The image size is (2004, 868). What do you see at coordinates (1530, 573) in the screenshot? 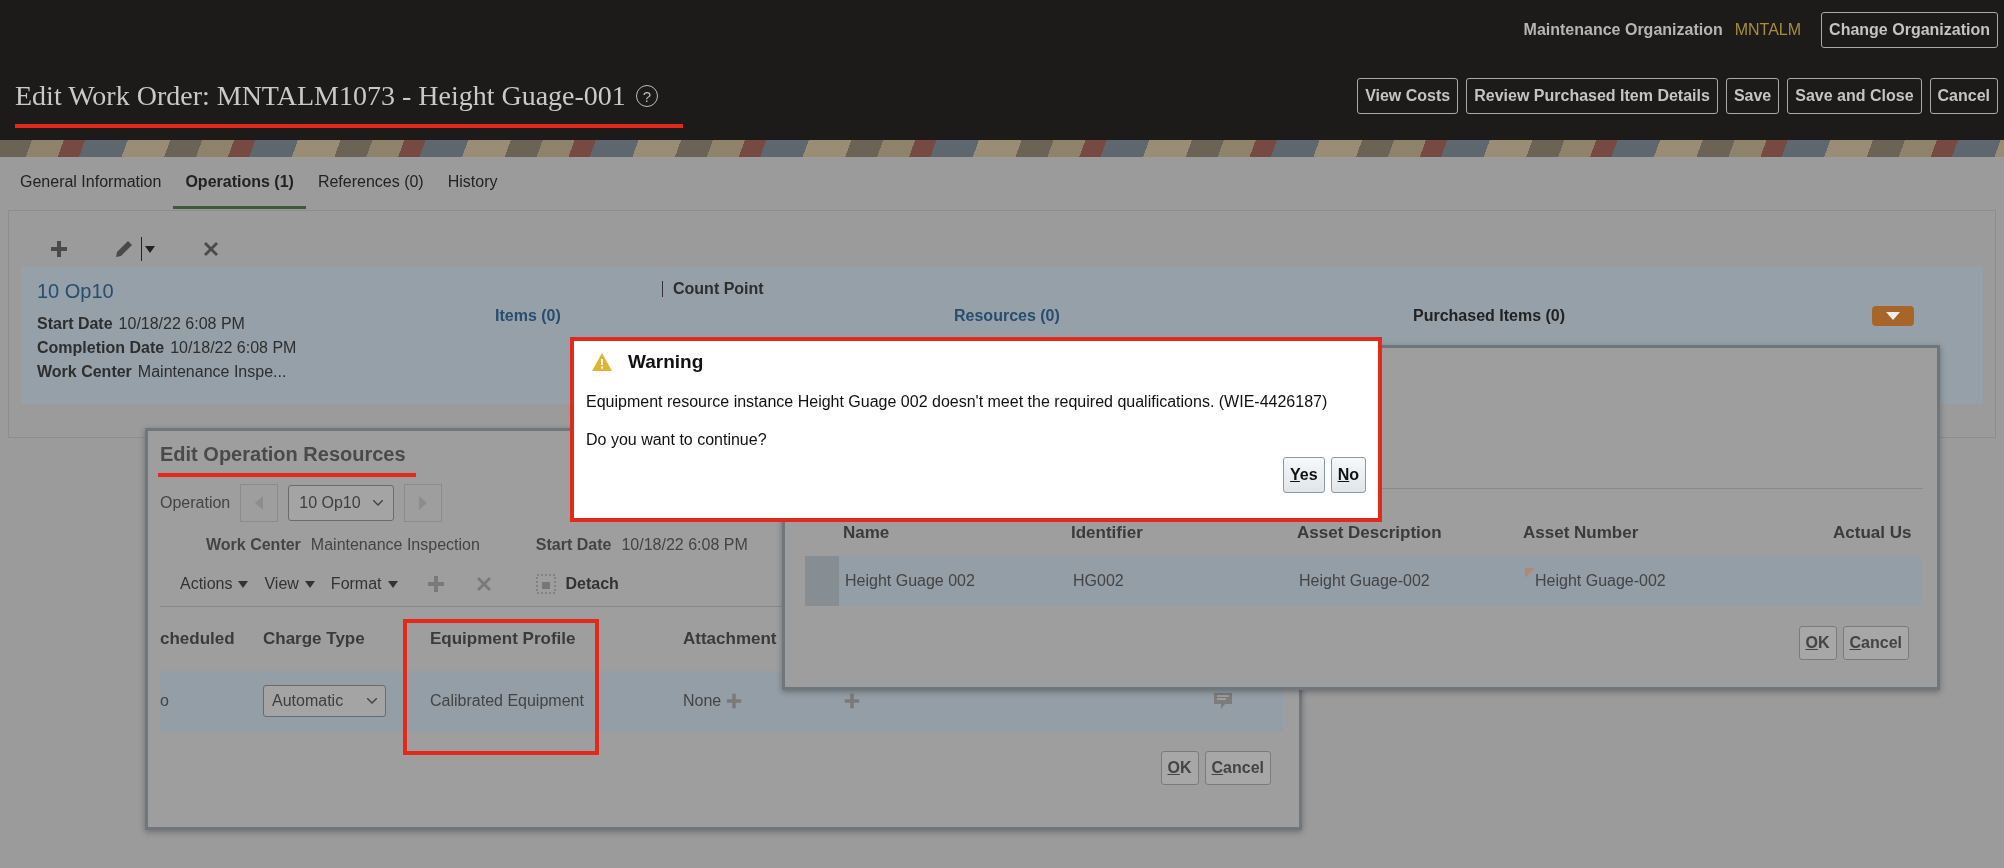
I see `flag-icon` at bounding box center [1530, 573].